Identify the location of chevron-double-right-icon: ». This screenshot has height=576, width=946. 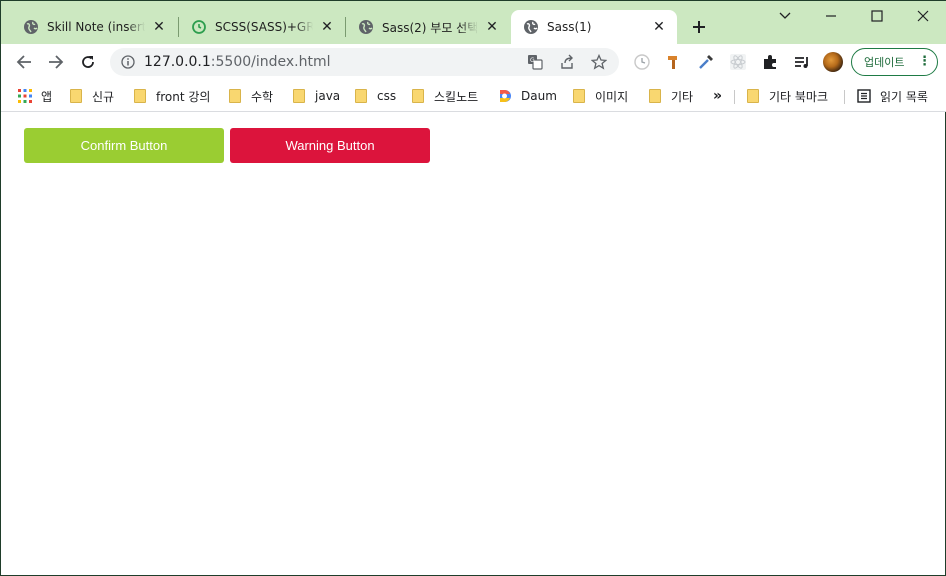
(718, 96).